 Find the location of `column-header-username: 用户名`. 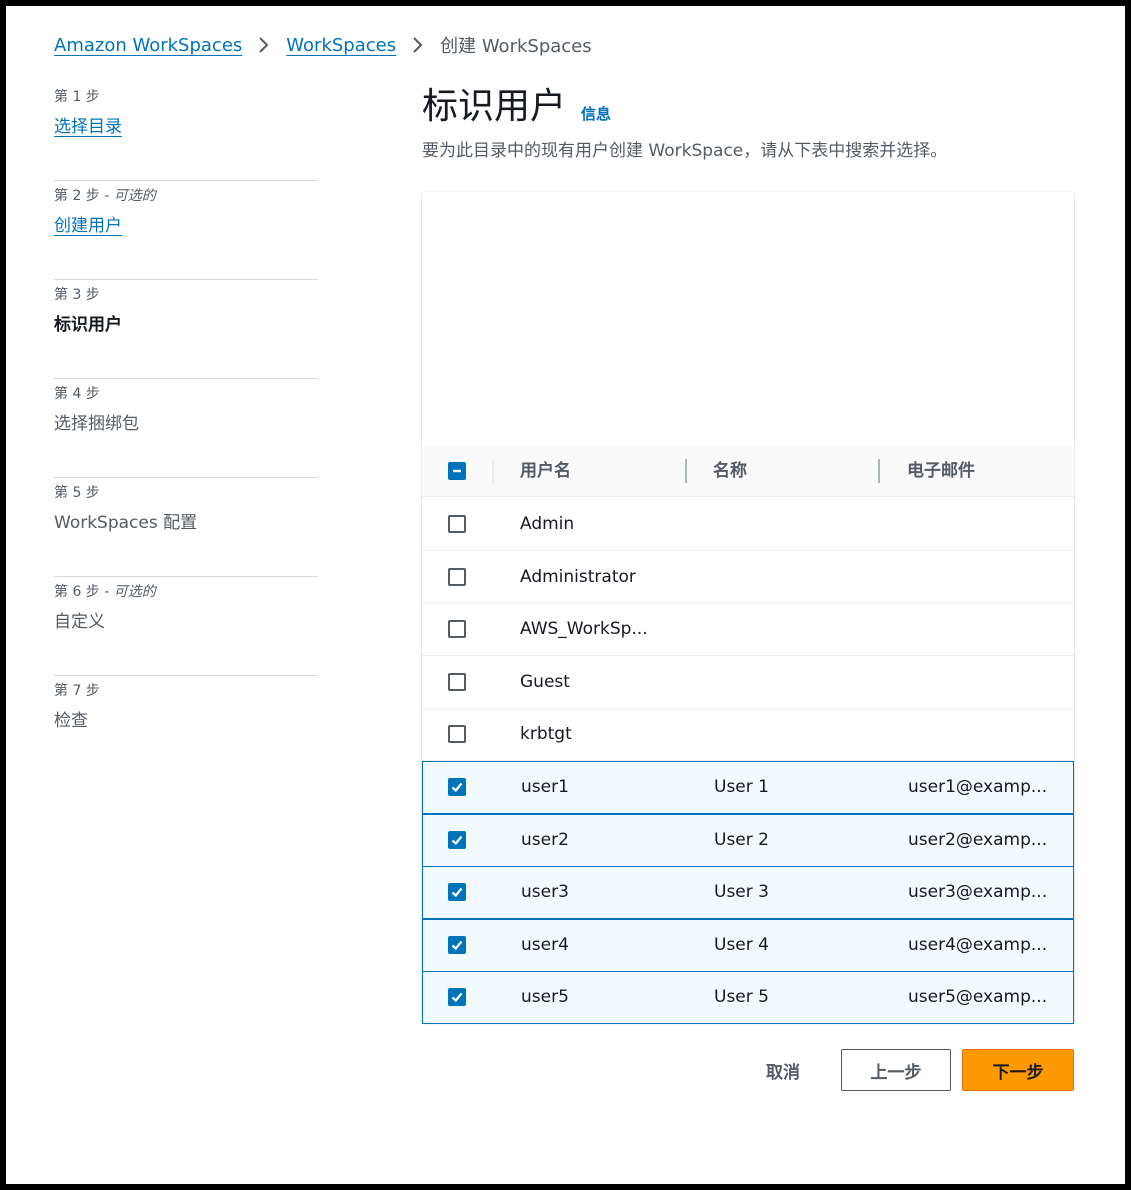

column-header-username: 用户名 is located at coordinates (545, 471).